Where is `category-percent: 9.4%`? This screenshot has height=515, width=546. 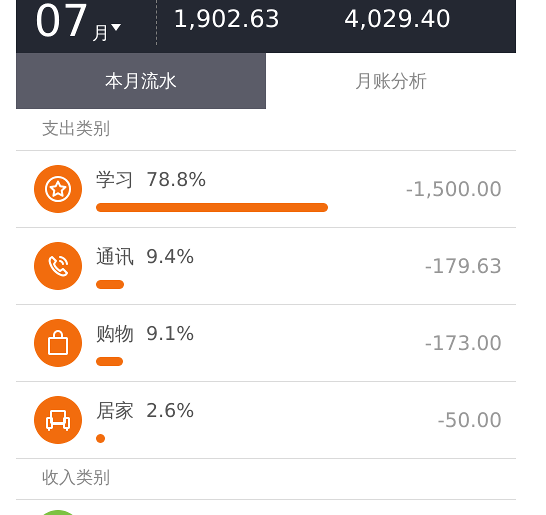 category-percent: 9.4% is located at coordinates (170, 257).